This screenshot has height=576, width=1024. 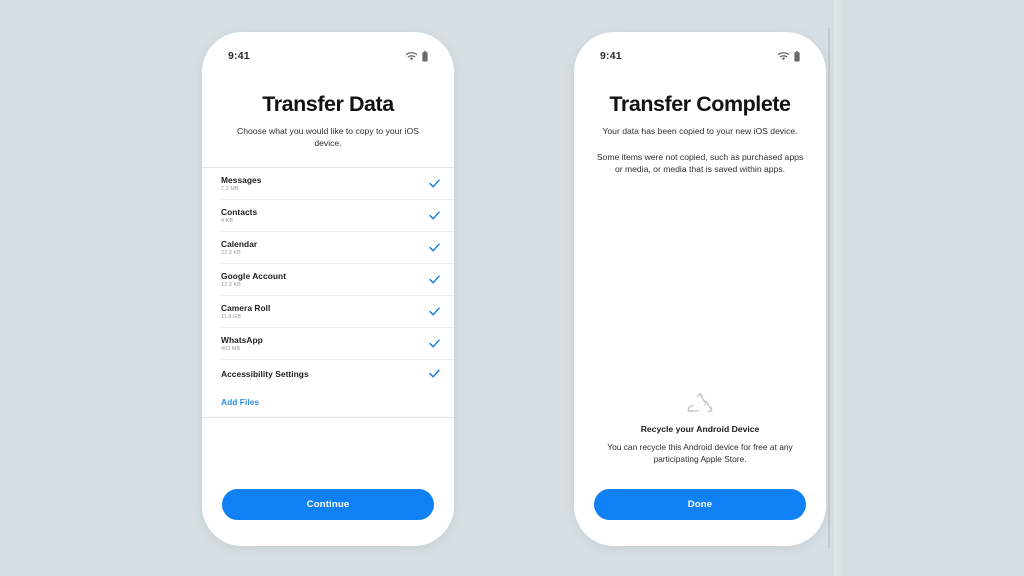 What do you see at coordinates (829, 288) in the screenshot?
I see `background-edge-line` at bounding box center [829, 288].